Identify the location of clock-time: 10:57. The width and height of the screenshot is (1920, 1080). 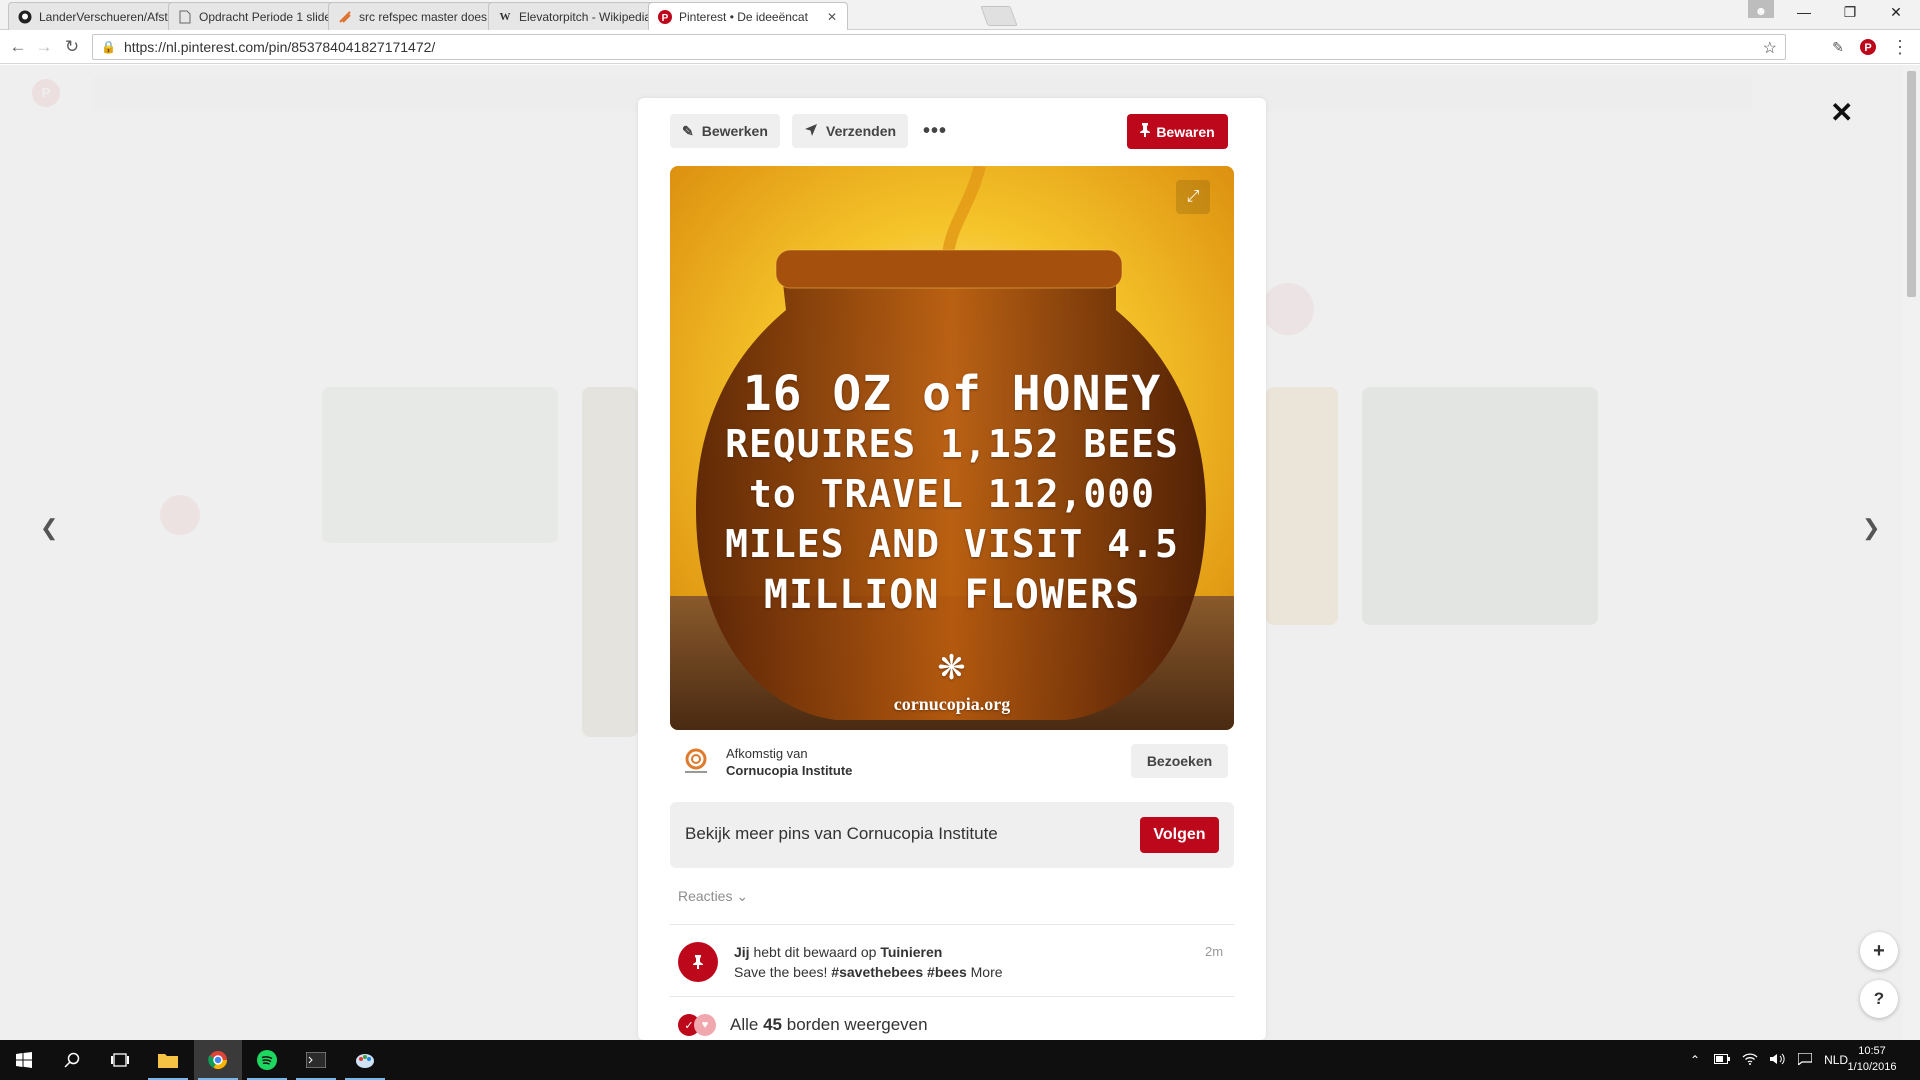
(1872, 1051).